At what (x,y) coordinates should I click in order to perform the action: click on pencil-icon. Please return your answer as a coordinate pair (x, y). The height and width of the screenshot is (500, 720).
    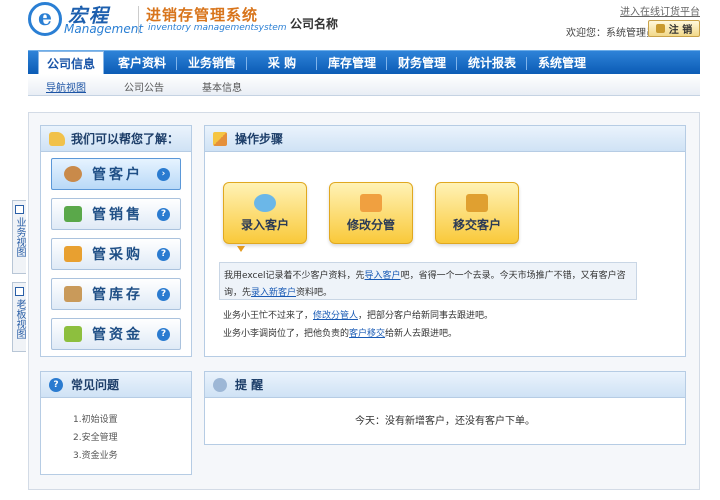
    Looking at the image, I should click on (220, 138).